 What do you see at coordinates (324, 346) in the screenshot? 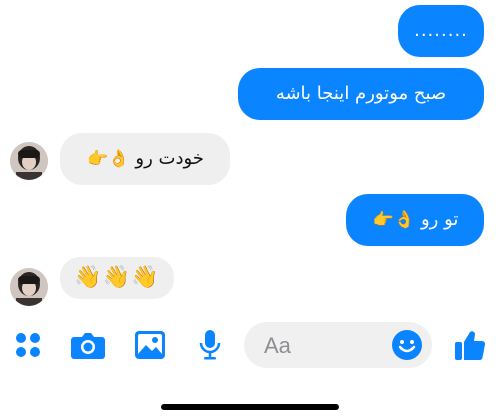
I see `message-input` at bounding box center [324, 346].